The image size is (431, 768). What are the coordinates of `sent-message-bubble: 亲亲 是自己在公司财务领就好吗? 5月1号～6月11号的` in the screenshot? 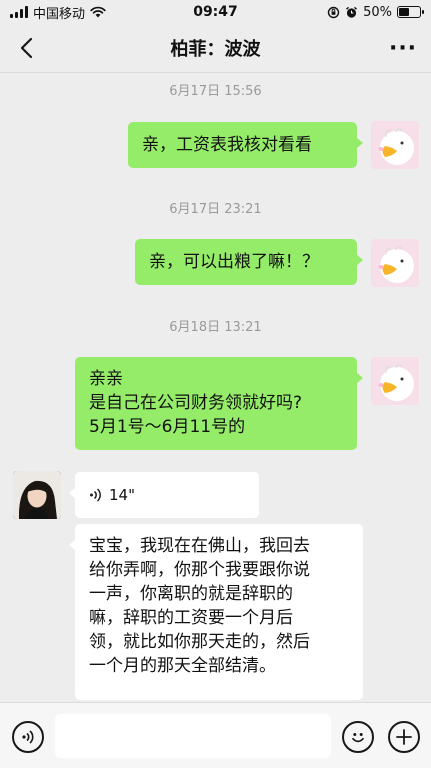 It's located at (219, 403).